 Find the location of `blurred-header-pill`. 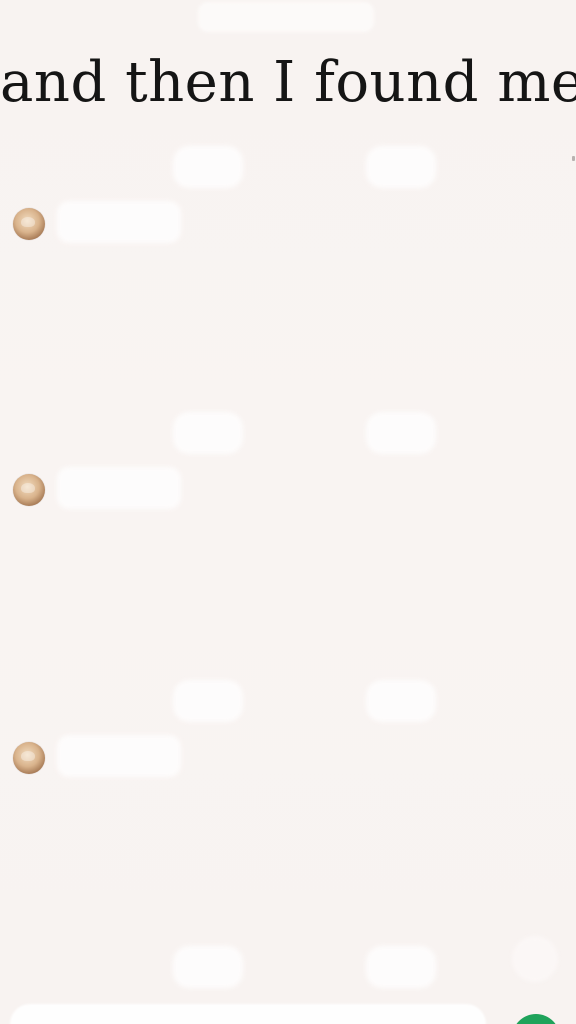

blurred-header-pill is located at coordinates (286, 17).